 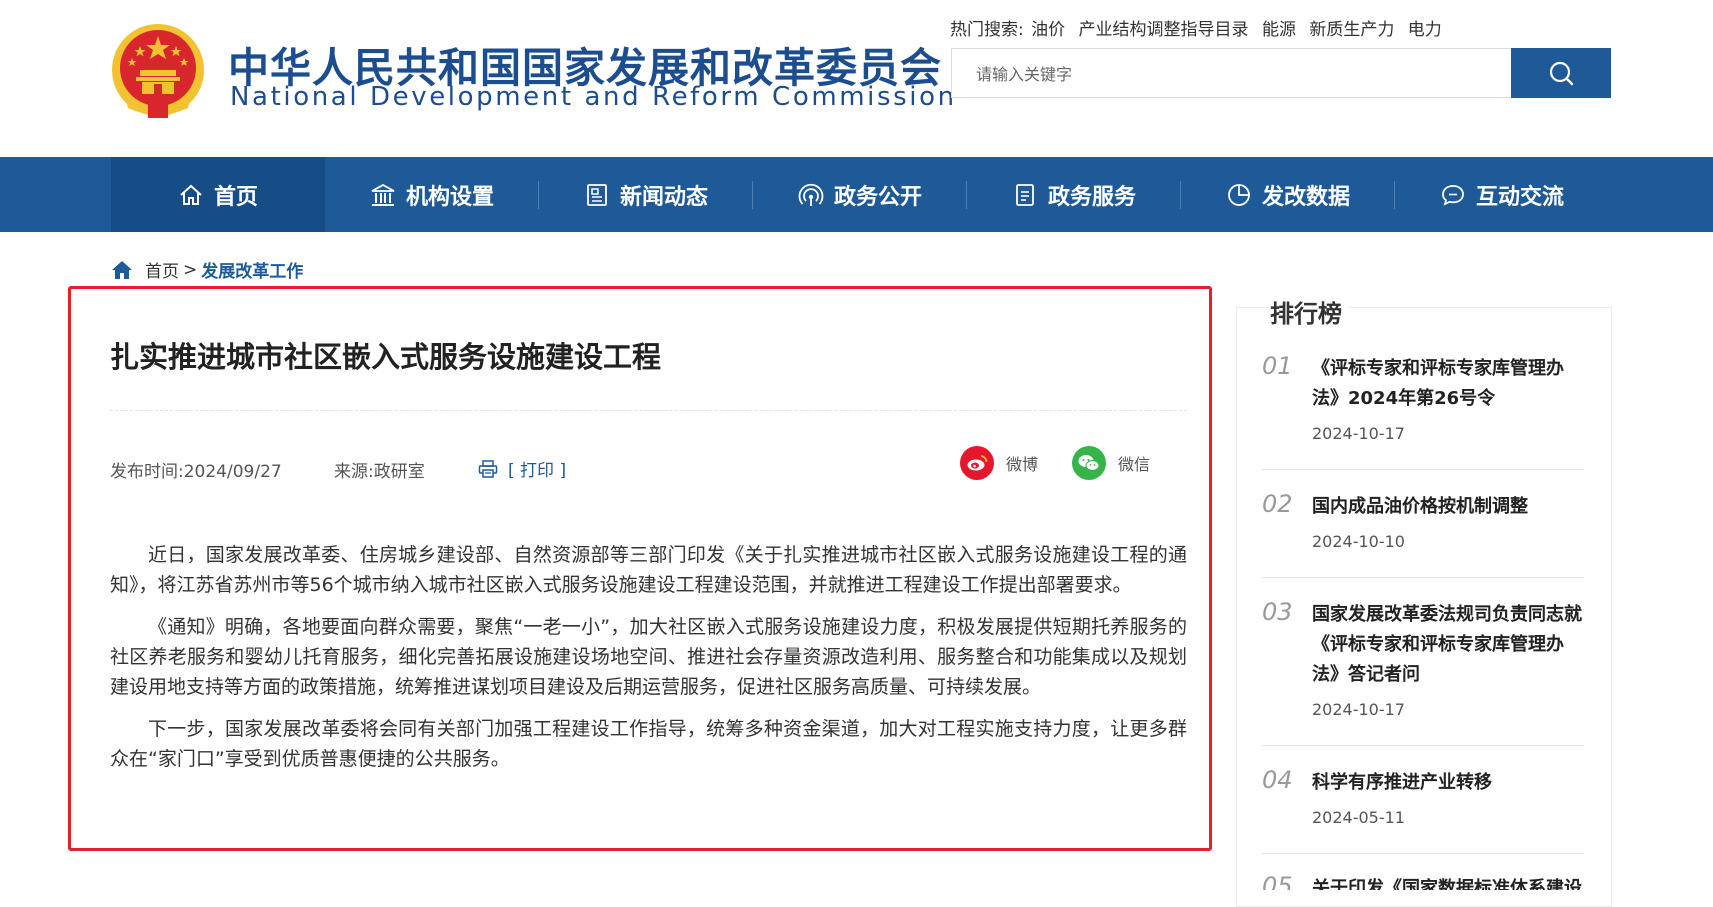 What do you see at coordinates (1447, 645) in the screenshot?
I see `ranking-link: 国家发展改革委法规司负责同志就《评标专家和评标专家库管理办法》答记者问` at bounding box center [1447, 645].